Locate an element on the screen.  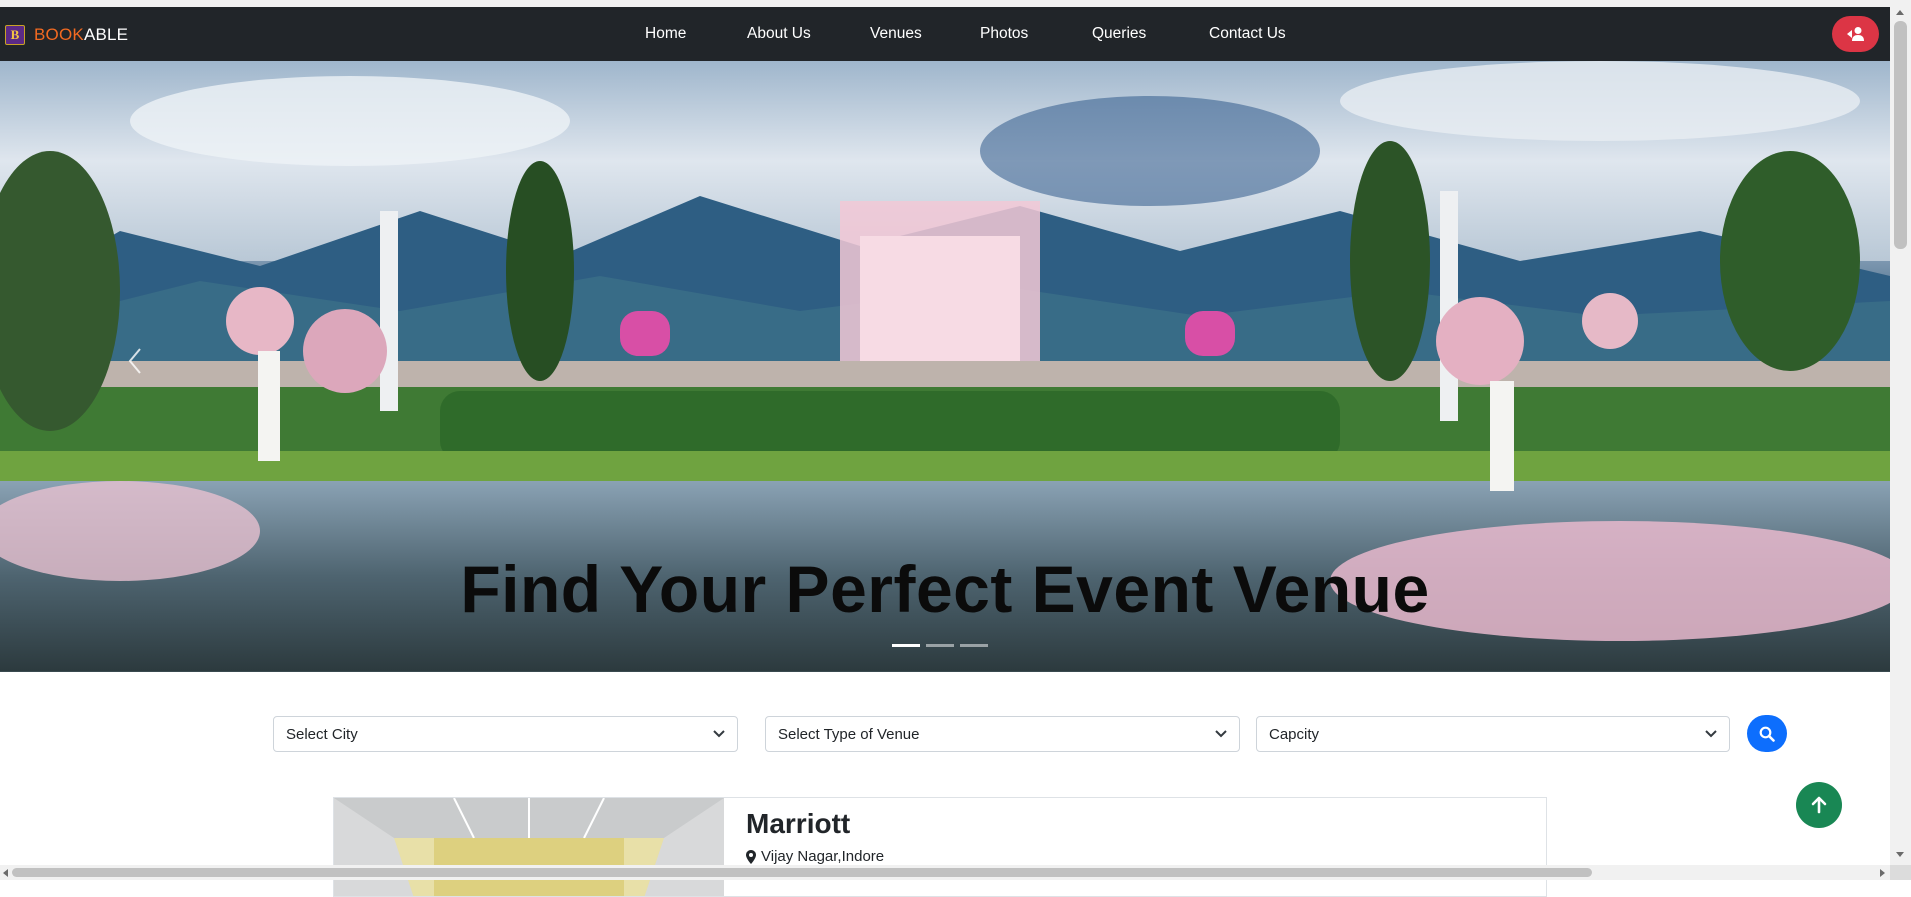
search-button is located at coordinates (1767, 733).